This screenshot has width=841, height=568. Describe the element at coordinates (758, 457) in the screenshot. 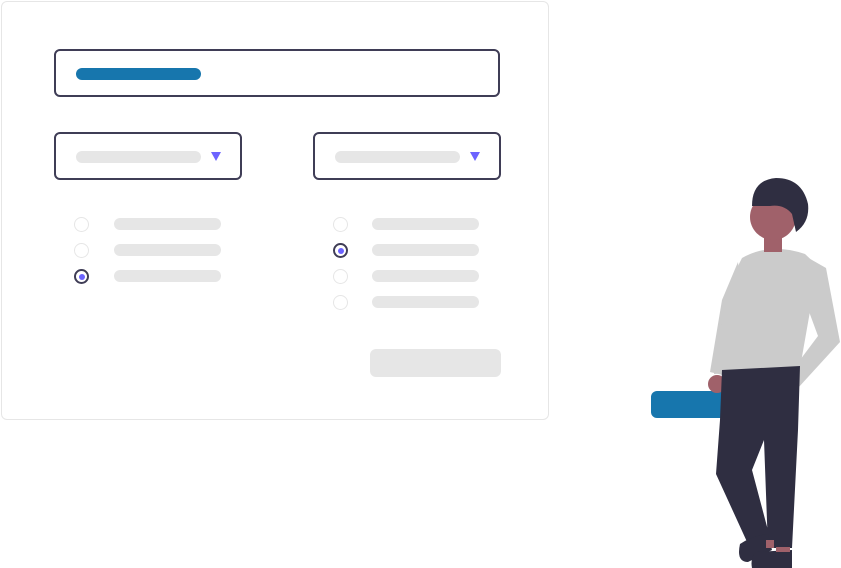

I see `legs` at that location.